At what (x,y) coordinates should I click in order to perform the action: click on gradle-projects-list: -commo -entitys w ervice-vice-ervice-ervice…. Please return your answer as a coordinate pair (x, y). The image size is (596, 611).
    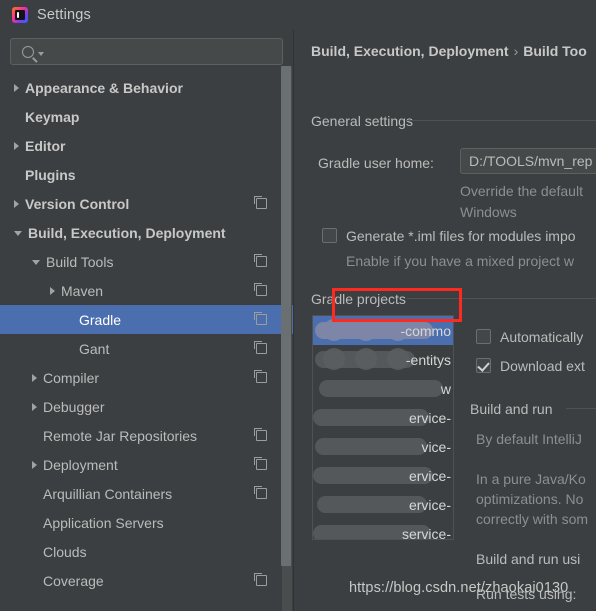
    Looking at the image, I should click on (383, 427).